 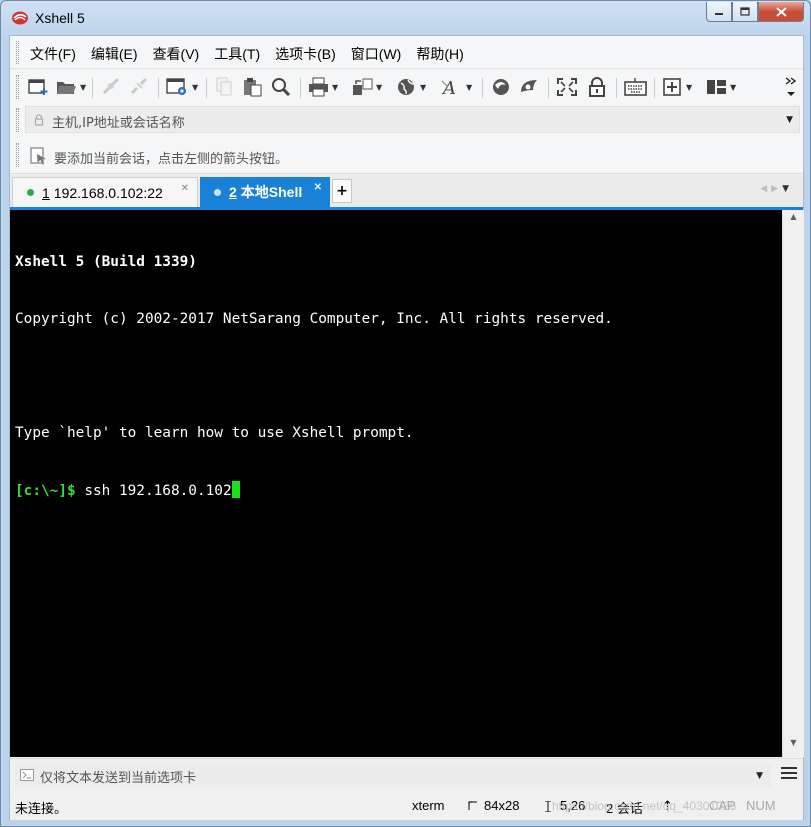 What do you see at coordinates (57, 54) in the screenshot?
I see `menu-file: 文件(F)` at bounding box center [57, 54].